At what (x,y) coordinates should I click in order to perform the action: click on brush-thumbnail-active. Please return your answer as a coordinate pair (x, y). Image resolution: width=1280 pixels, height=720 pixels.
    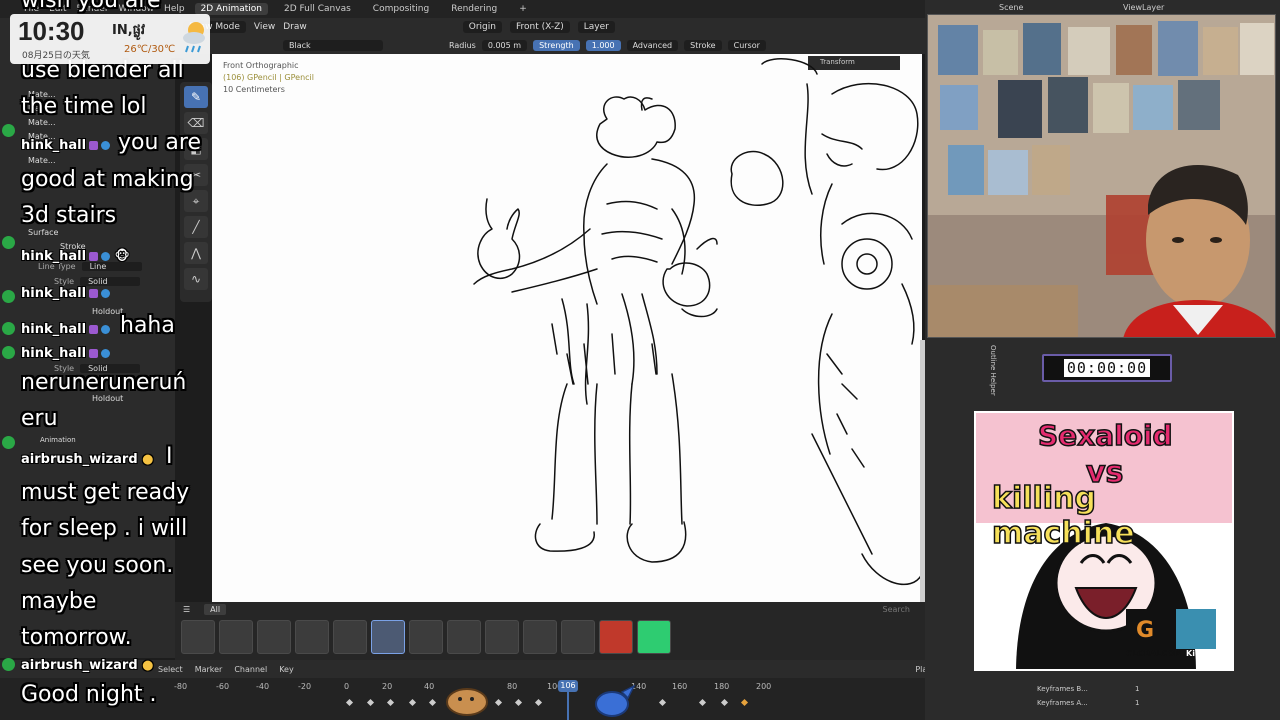
    Looking at the image, I should click on (388, 637).